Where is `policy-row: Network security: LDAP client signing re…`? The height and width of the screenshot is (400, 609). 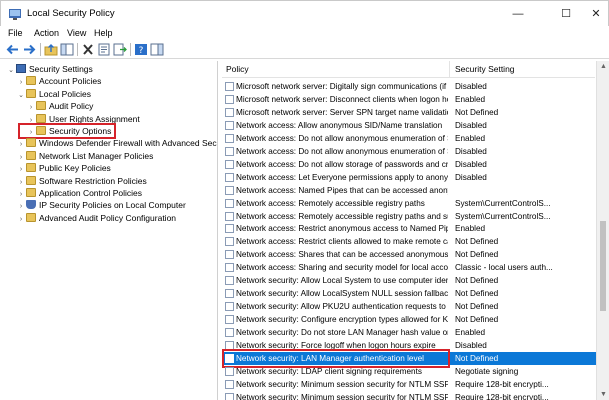 policy-row: Network security: LDAP client signing re… is located at coordinates (409, 371).